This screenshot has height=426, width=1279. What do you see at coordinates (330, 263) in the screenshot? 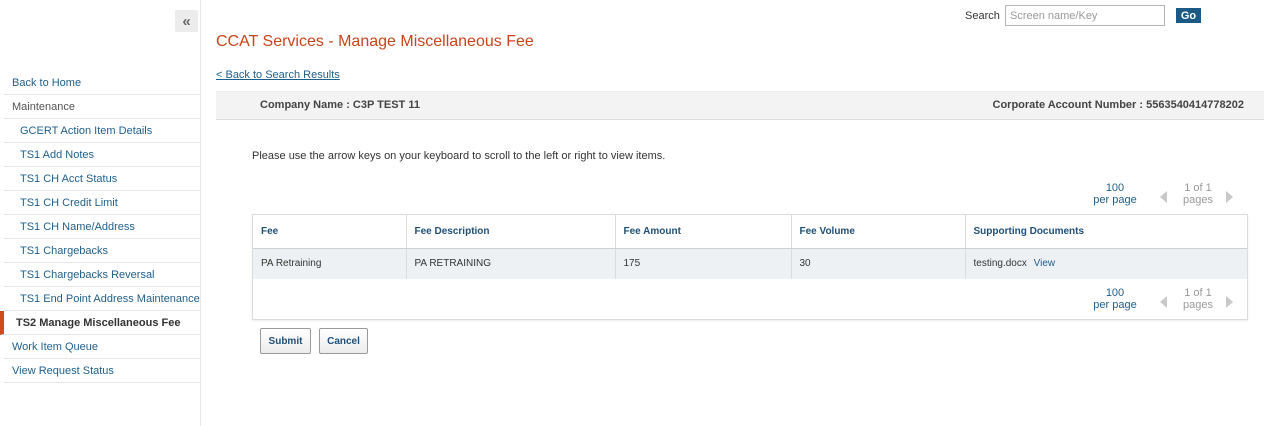
I see `cell-fee: PA Retraining` at bounding box center [330, 263].